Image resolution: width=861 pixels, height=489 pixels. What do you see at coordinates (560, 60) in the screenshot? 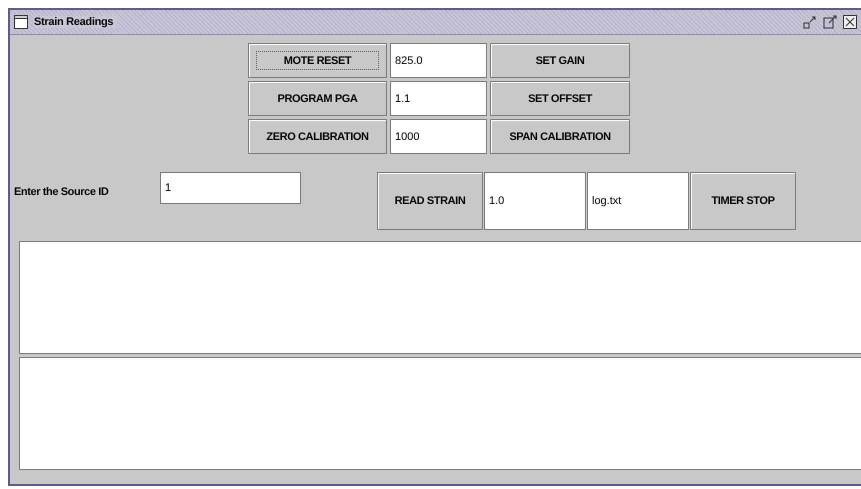
I see `command-button: SET GAIN` at bounding box center [560, 60].